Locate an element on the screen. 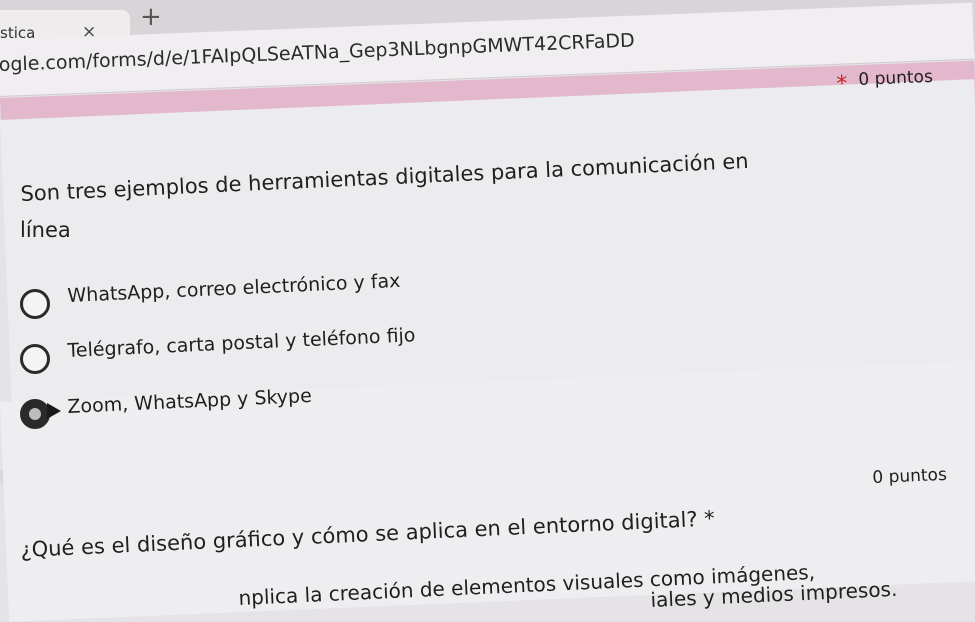 This screenshot has width=975, height=622. radio-option-3-selected is located at coordinates (35, 414).